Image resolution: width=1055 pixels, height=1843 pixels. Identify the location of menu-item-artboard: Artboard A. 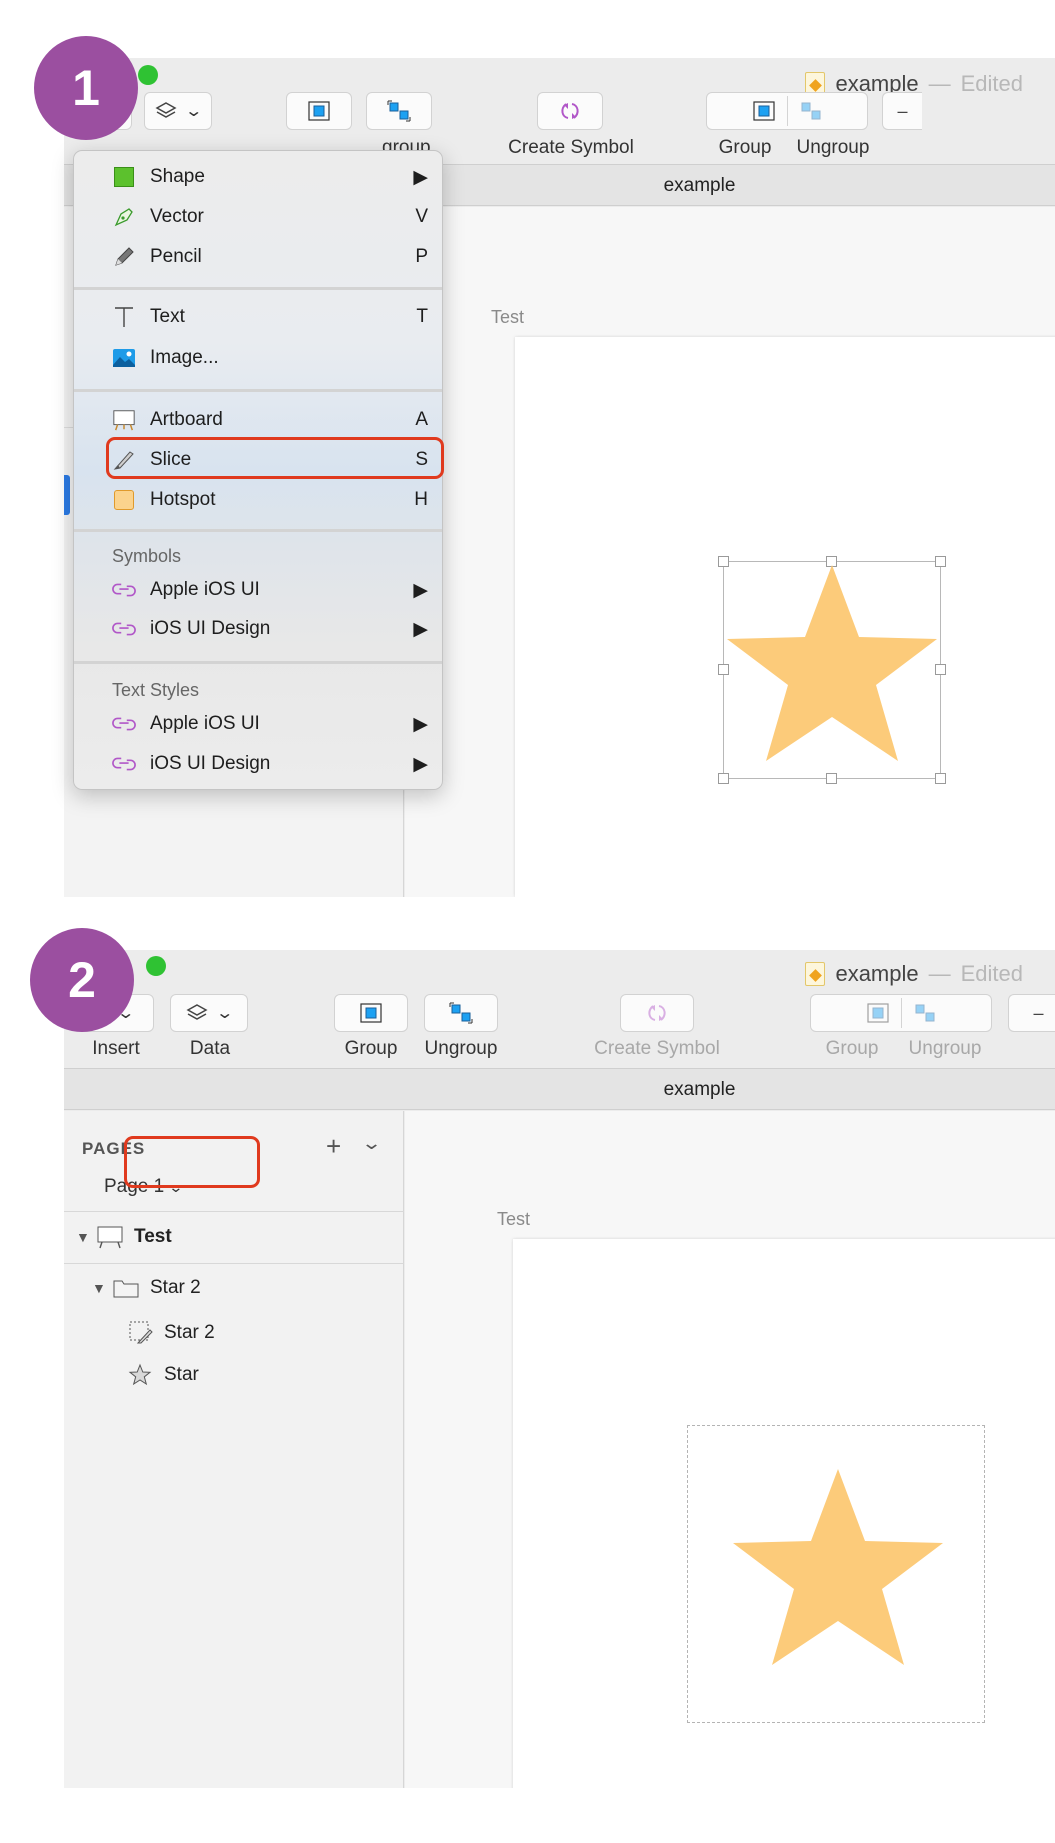
(258, 420).